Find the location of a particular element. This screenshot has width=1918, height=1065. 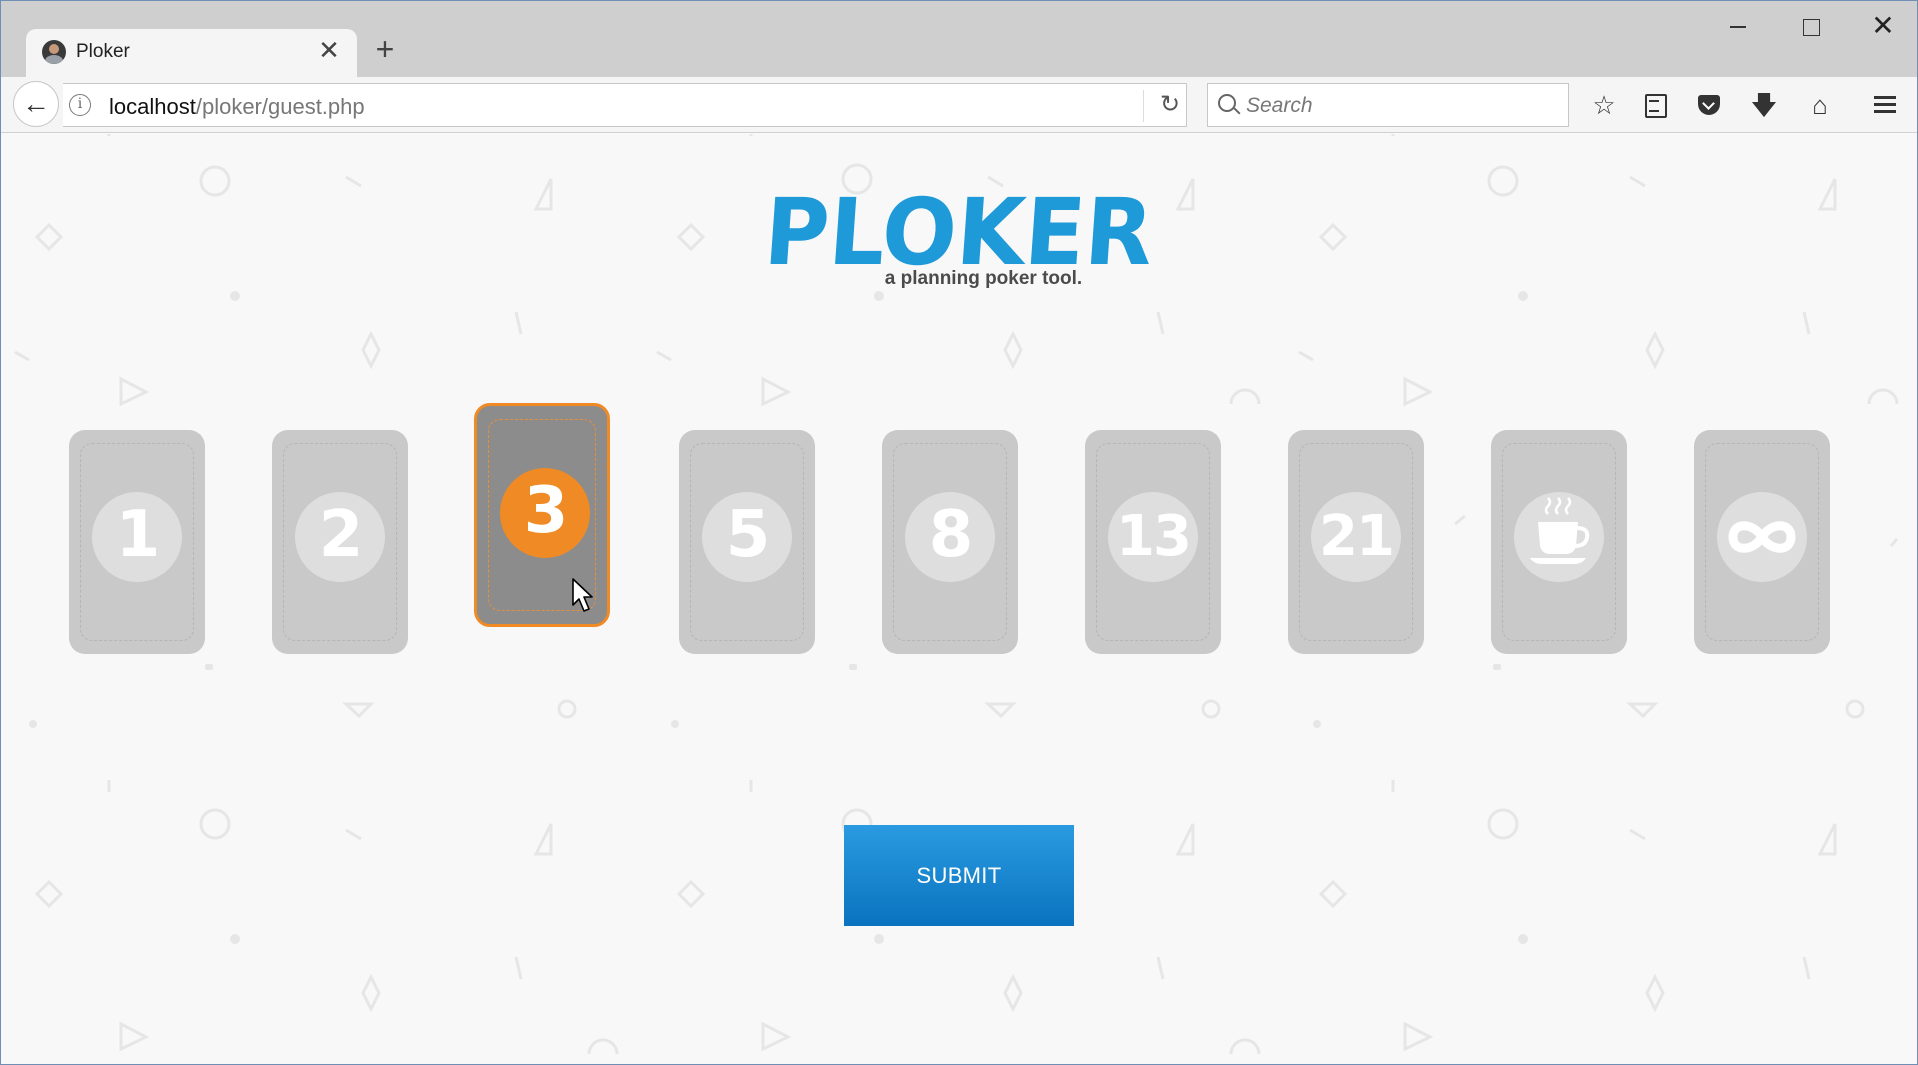

title-bar: Ploker ✕ + ✕ is located at coordinates (959, 39).